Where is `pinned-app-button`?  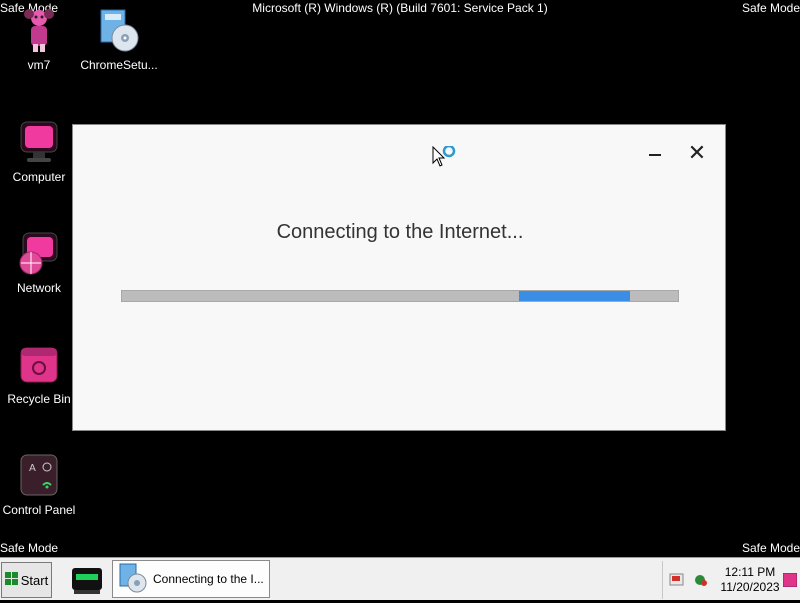
pinned-app-button is located at coordinates (86, 580).